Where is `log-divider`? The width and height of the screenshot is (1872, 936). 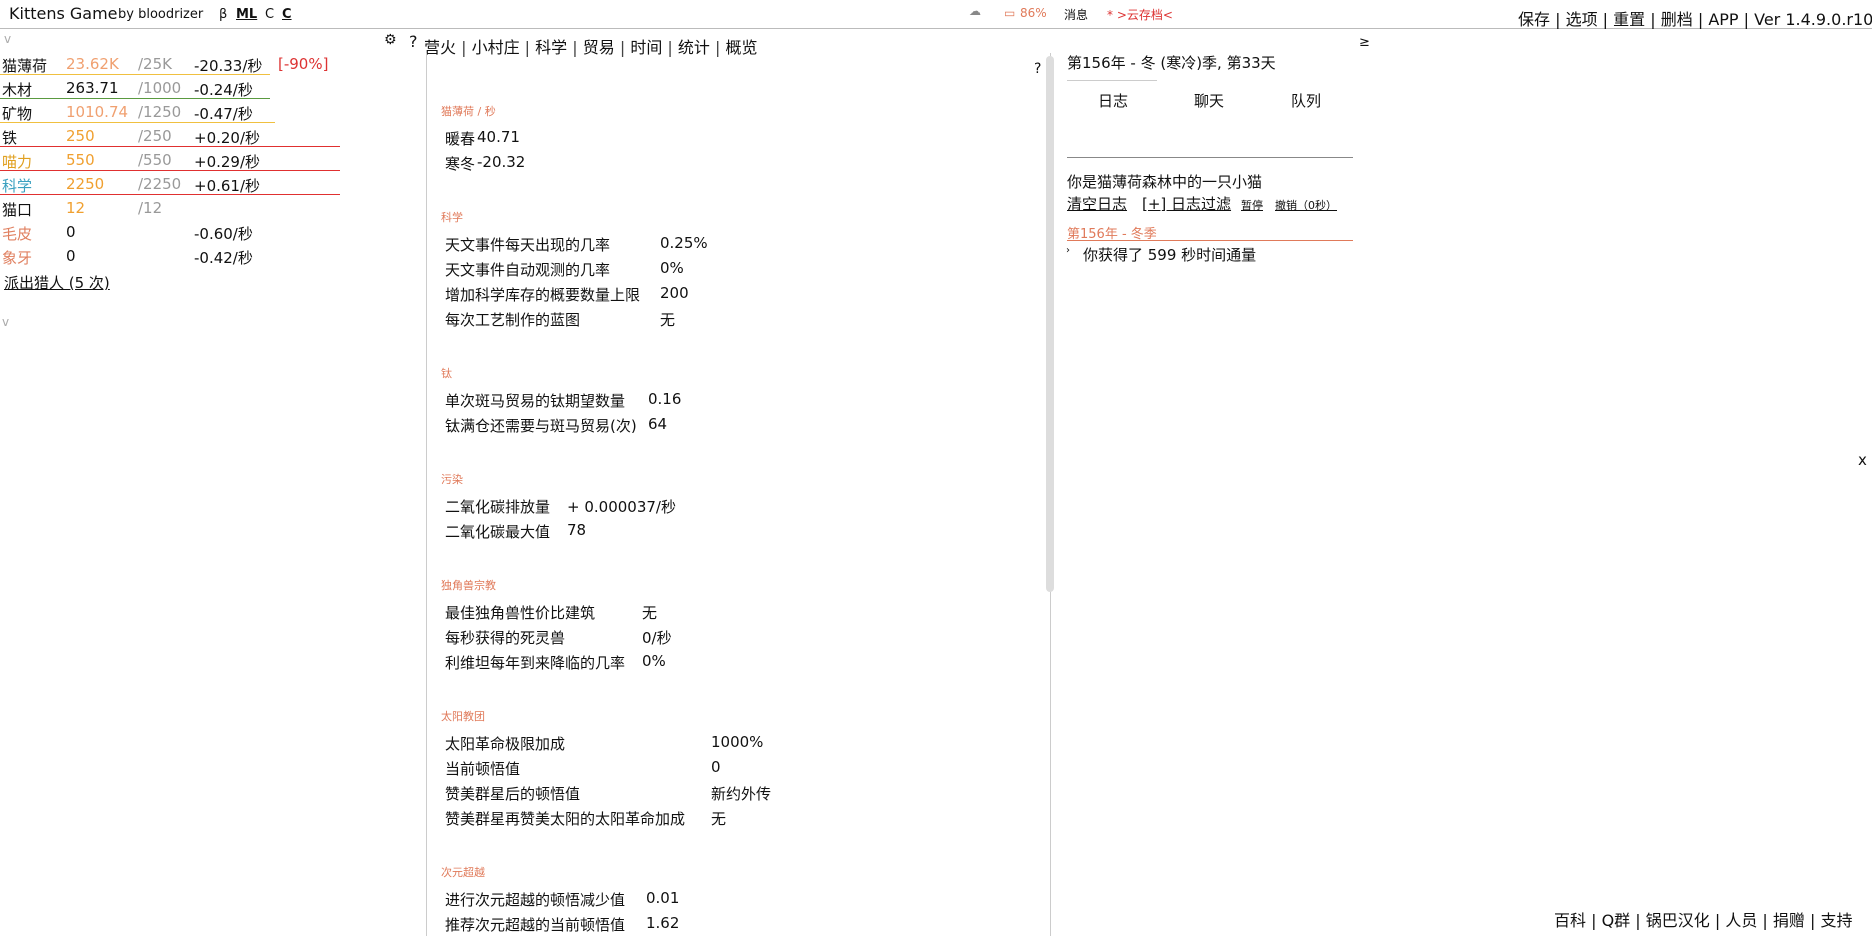 log-divider is located at coordinates (1210, 157).